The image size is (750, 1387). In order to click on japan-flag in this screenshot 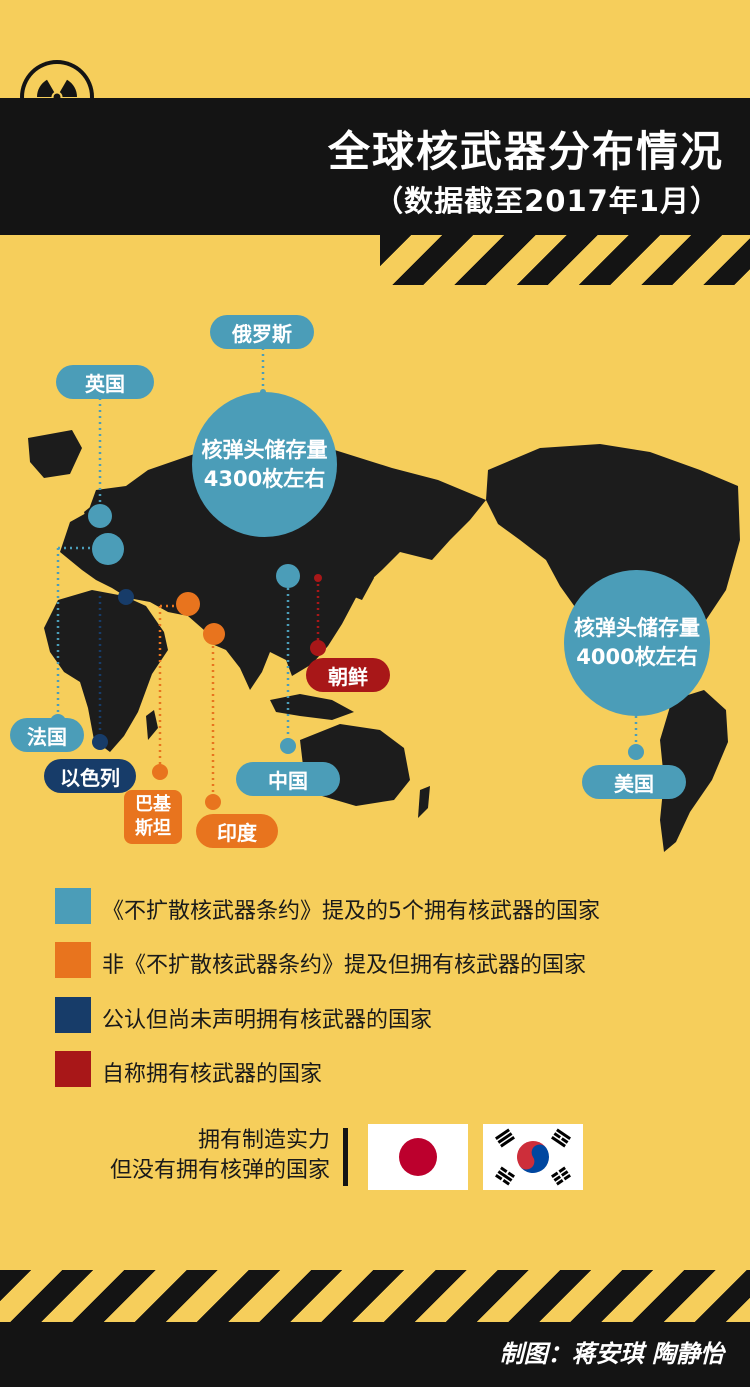, I will do `click(418, 1157)`.